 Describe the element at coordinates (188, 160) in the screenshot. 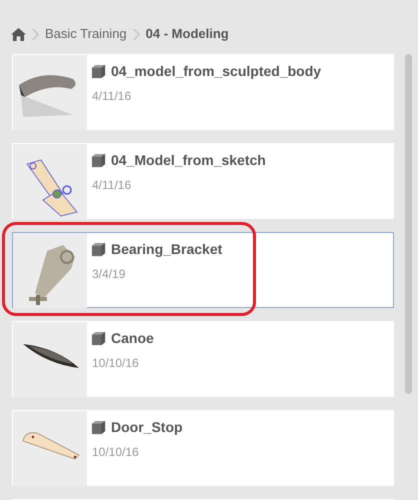

I see `file-name: 04_Model_from_sketch` at that location.